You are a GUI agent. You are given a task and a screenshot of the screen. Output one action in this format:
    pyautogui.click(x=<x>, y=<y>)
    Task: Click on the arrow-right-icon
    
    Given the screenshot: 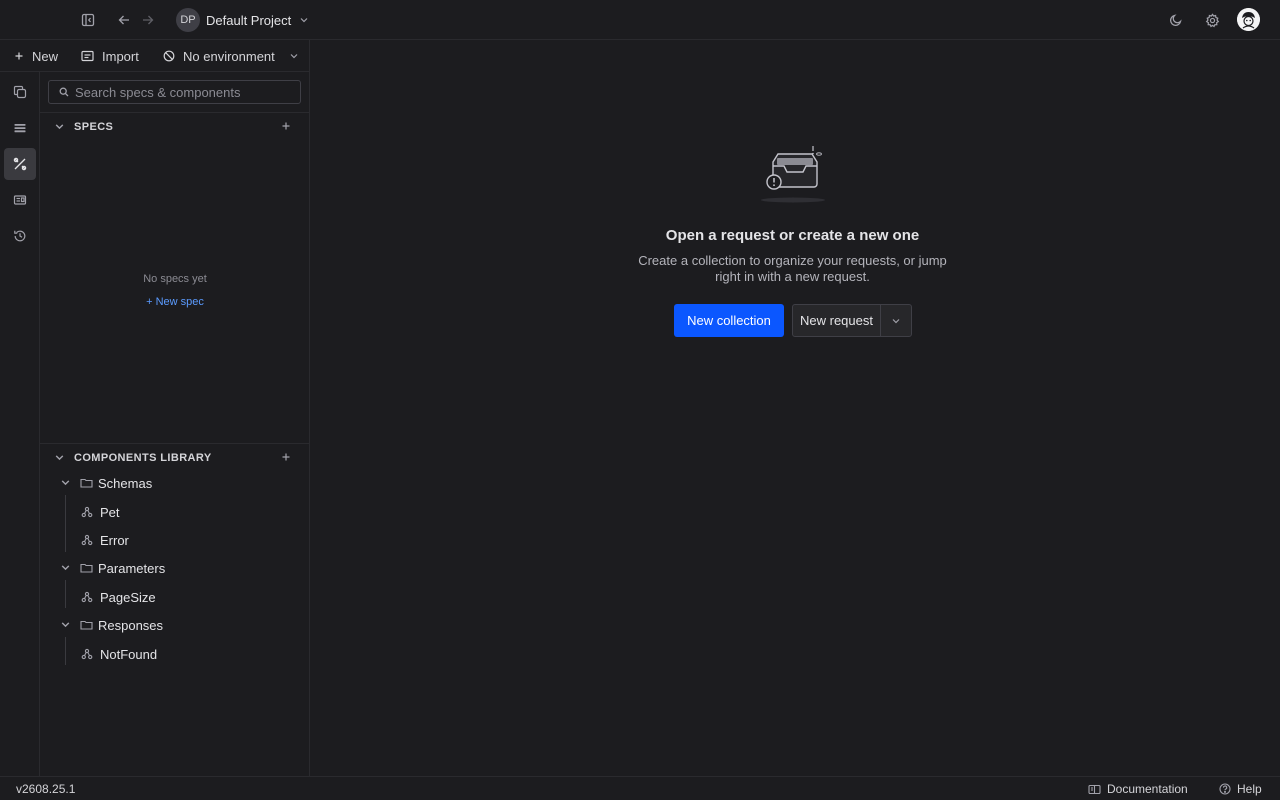 What is the action you would take?
    pyautogui.click(x=148, y=20)
    